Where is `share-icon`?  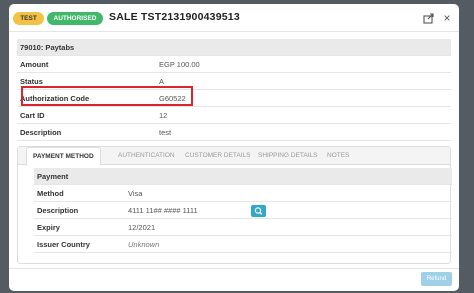 share-icon is located at coordinates (429, 18).